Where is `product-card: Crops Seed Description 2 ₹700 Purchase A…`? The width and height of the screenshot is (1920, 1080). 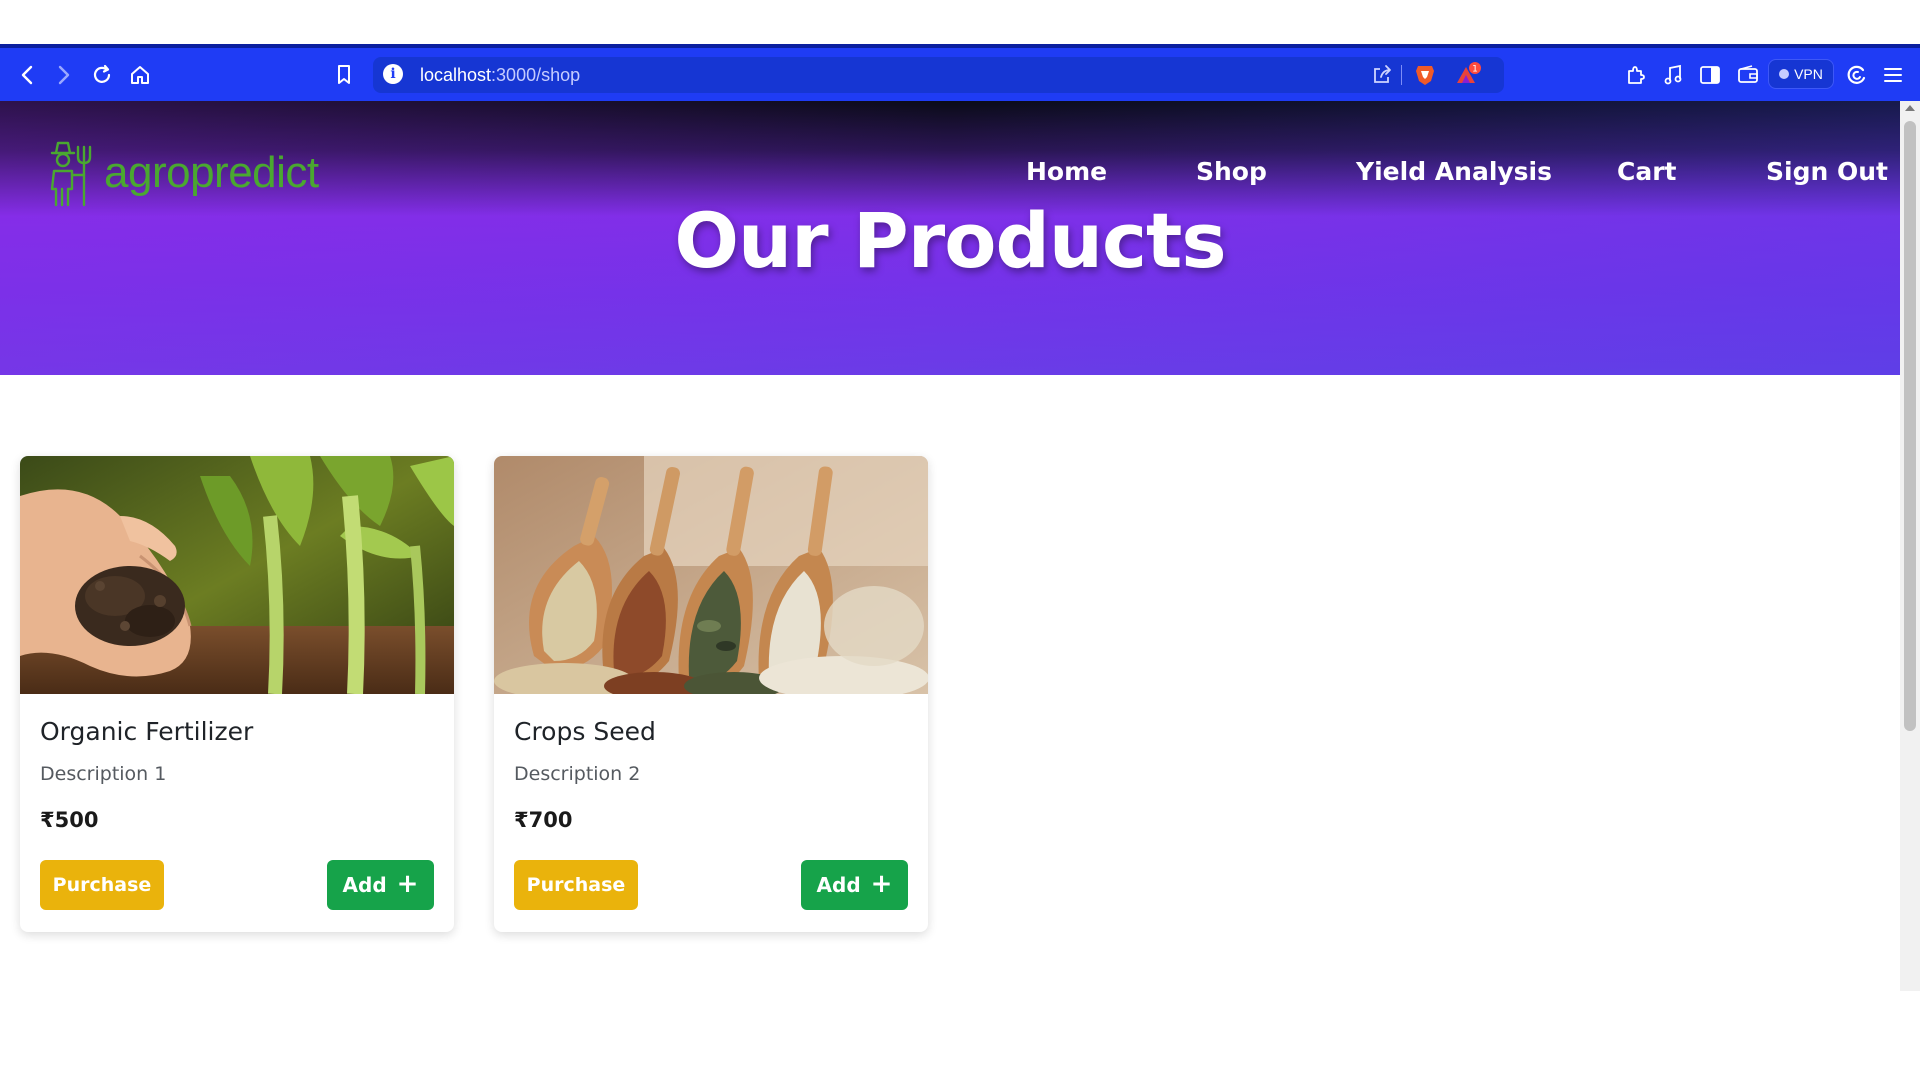
product-card: Crops Seed Description 2 ₹700 Purchase A… is located at coordinates (711, 694).